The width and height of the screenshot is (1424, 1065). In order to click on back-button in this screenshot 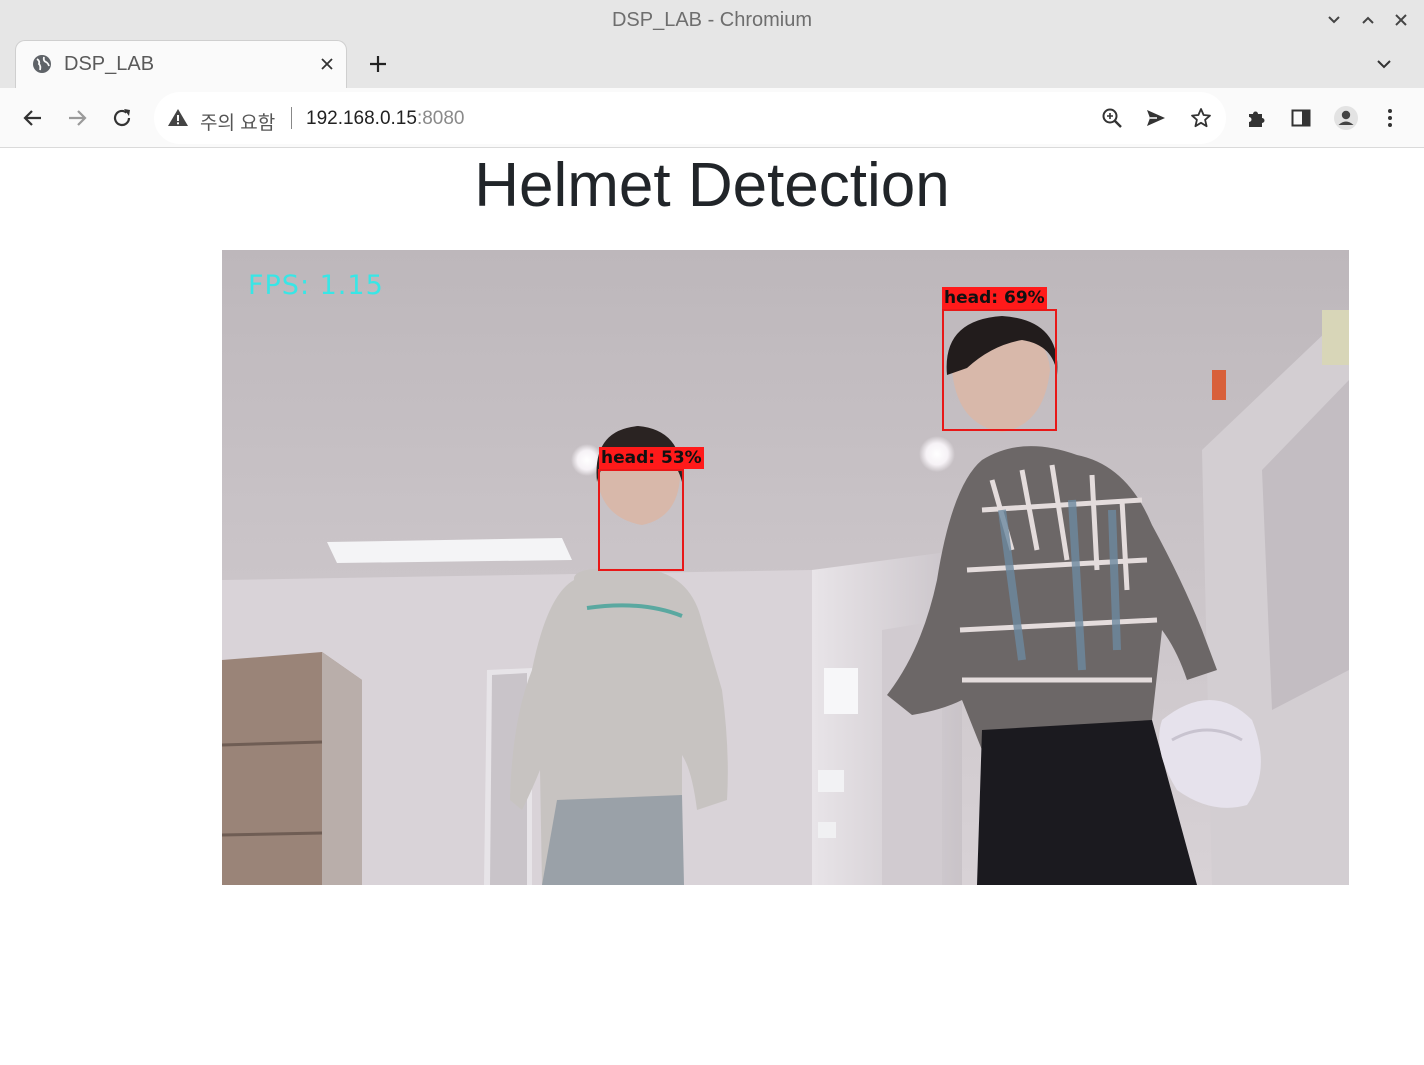, I will do `click(33, 118)`.